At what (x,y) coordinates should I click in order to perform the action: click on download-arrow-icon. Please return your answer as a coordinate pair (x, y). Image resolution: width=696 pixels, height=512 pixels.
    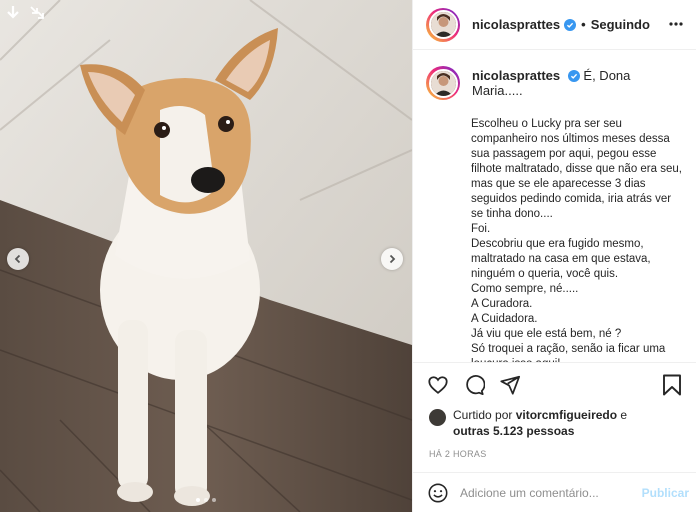
    Looking at the image, I should click on (13, 13).